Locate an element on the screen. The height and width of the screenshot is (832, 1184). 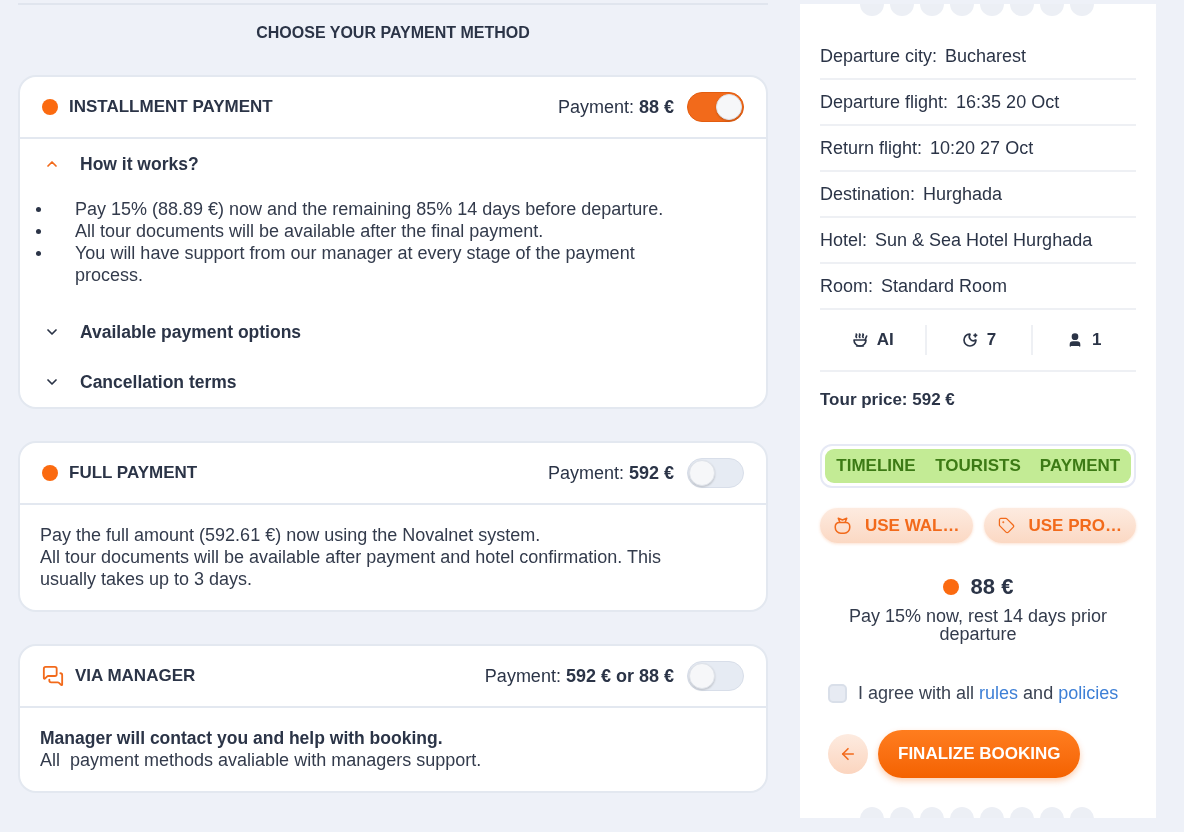
step-tab: PAYMENT is located at coordinates (1080, 466).